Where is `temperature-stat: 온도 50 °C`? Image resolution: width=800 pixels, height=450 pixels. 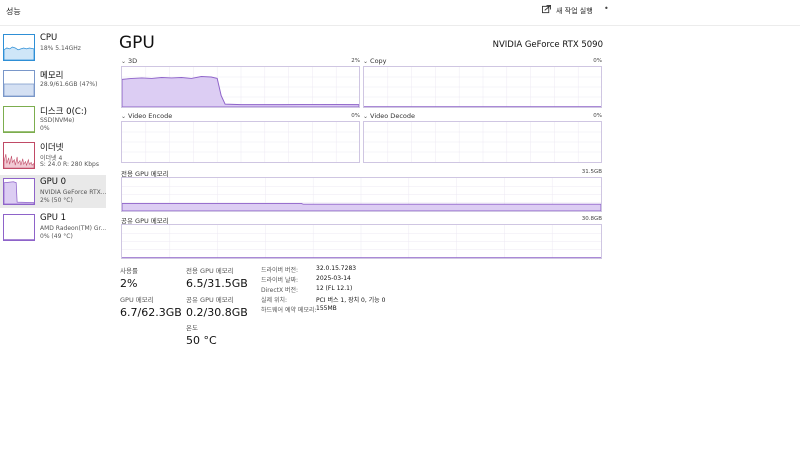 temperature-stat: 온도 50 °C is located at coordinates (201, 334).